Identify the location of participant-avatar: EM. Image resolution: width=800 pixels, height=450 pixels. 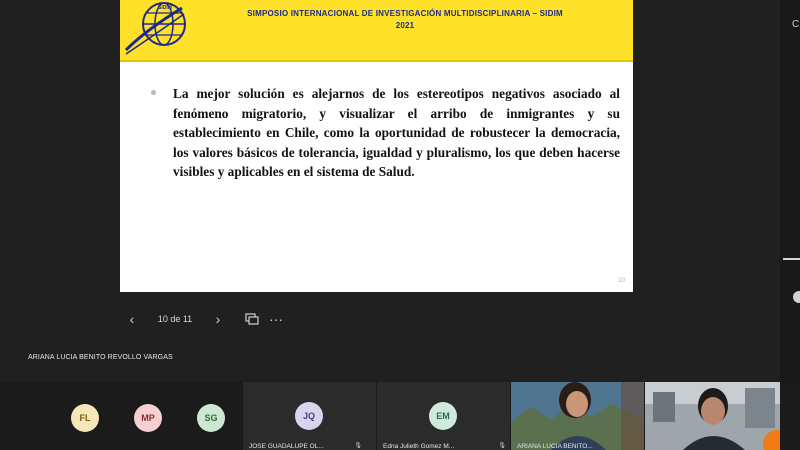
(443, 416).